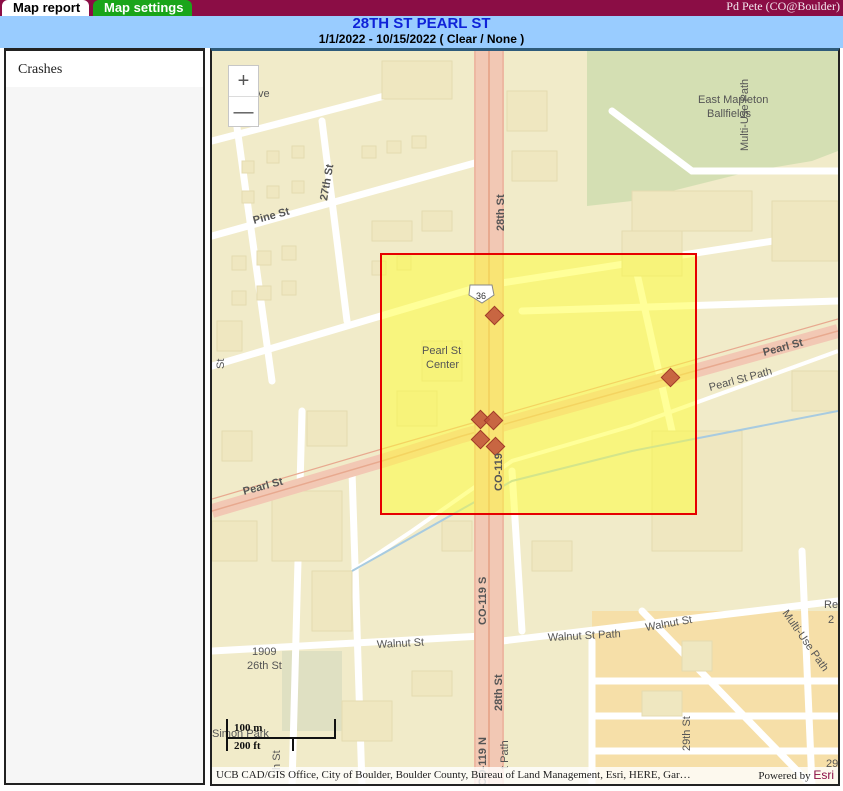 The width and height of the screenshot is (843, 791). Describe the element at coordinates (783, 6) in the screenshot. I see `user-label: Pd Pete (CO@Boulder)` at that location.